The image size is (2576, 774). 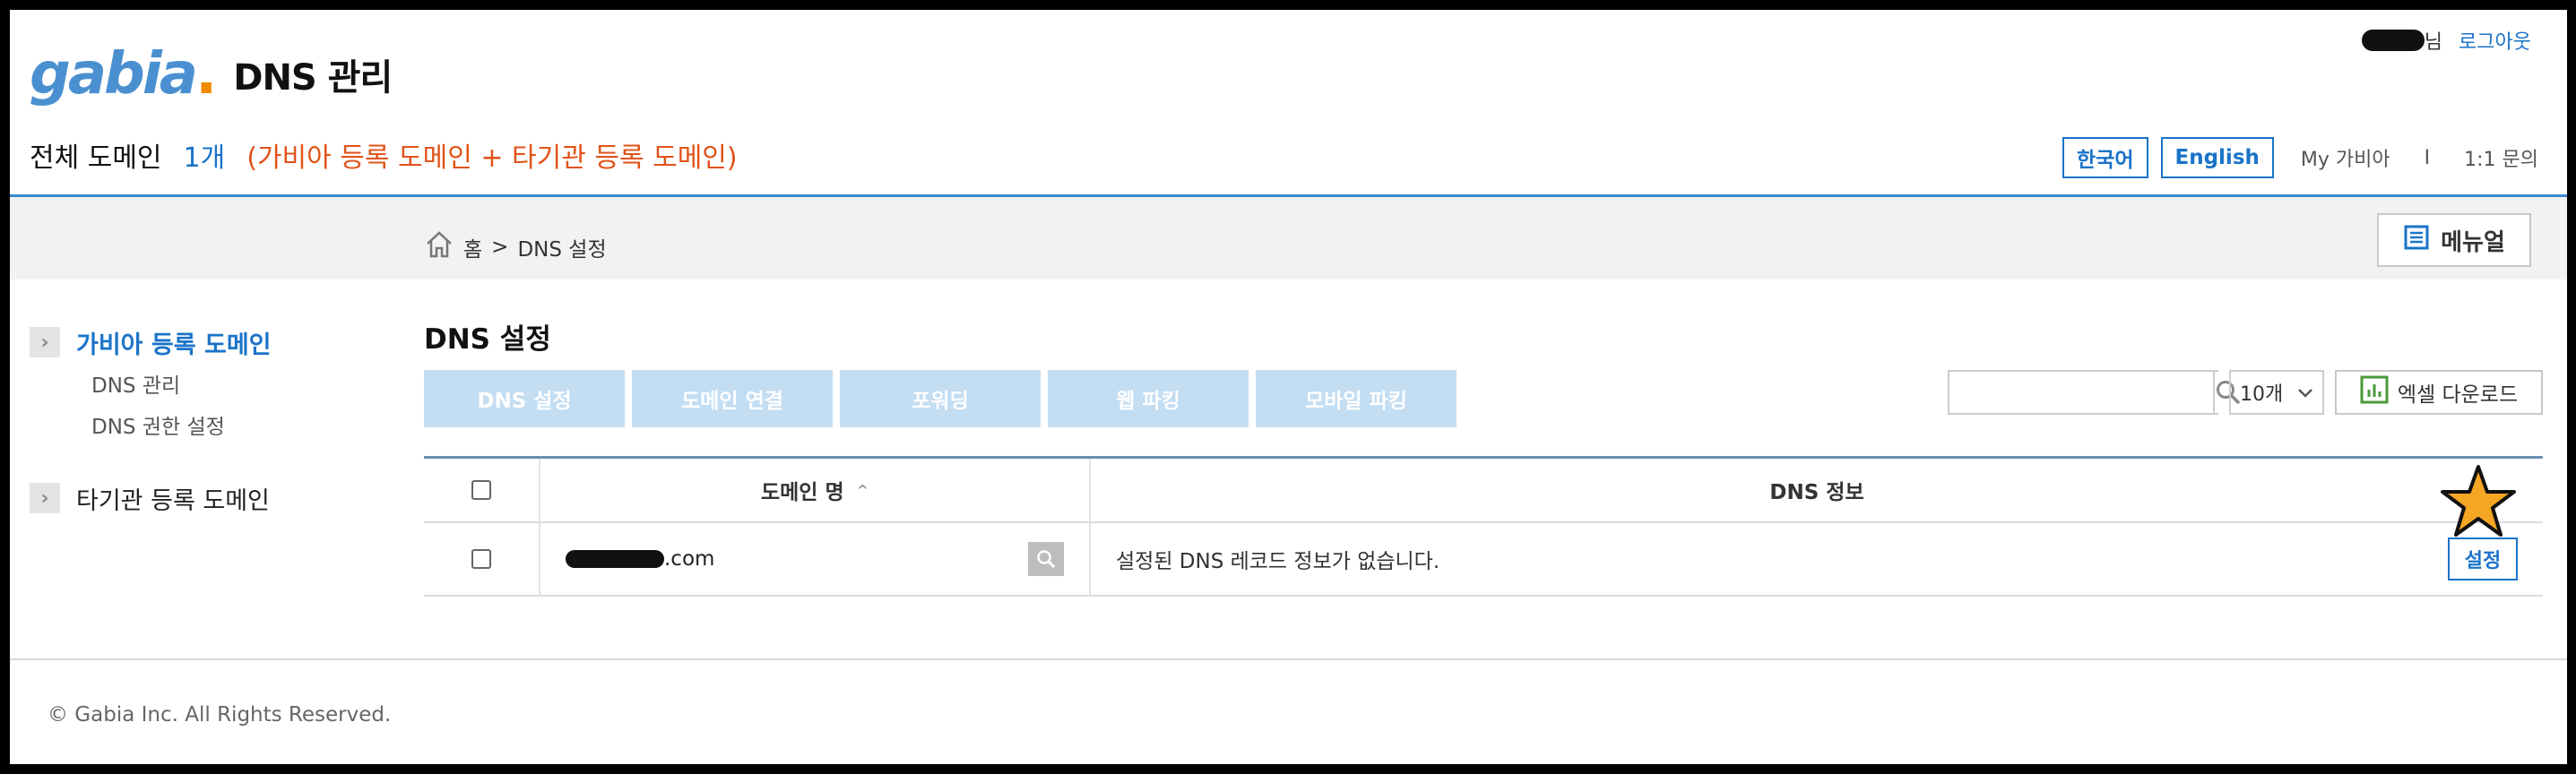 I want to click on sidebar-item-dns-permission: DNS 권한 설정, so click(x=239, y=424).